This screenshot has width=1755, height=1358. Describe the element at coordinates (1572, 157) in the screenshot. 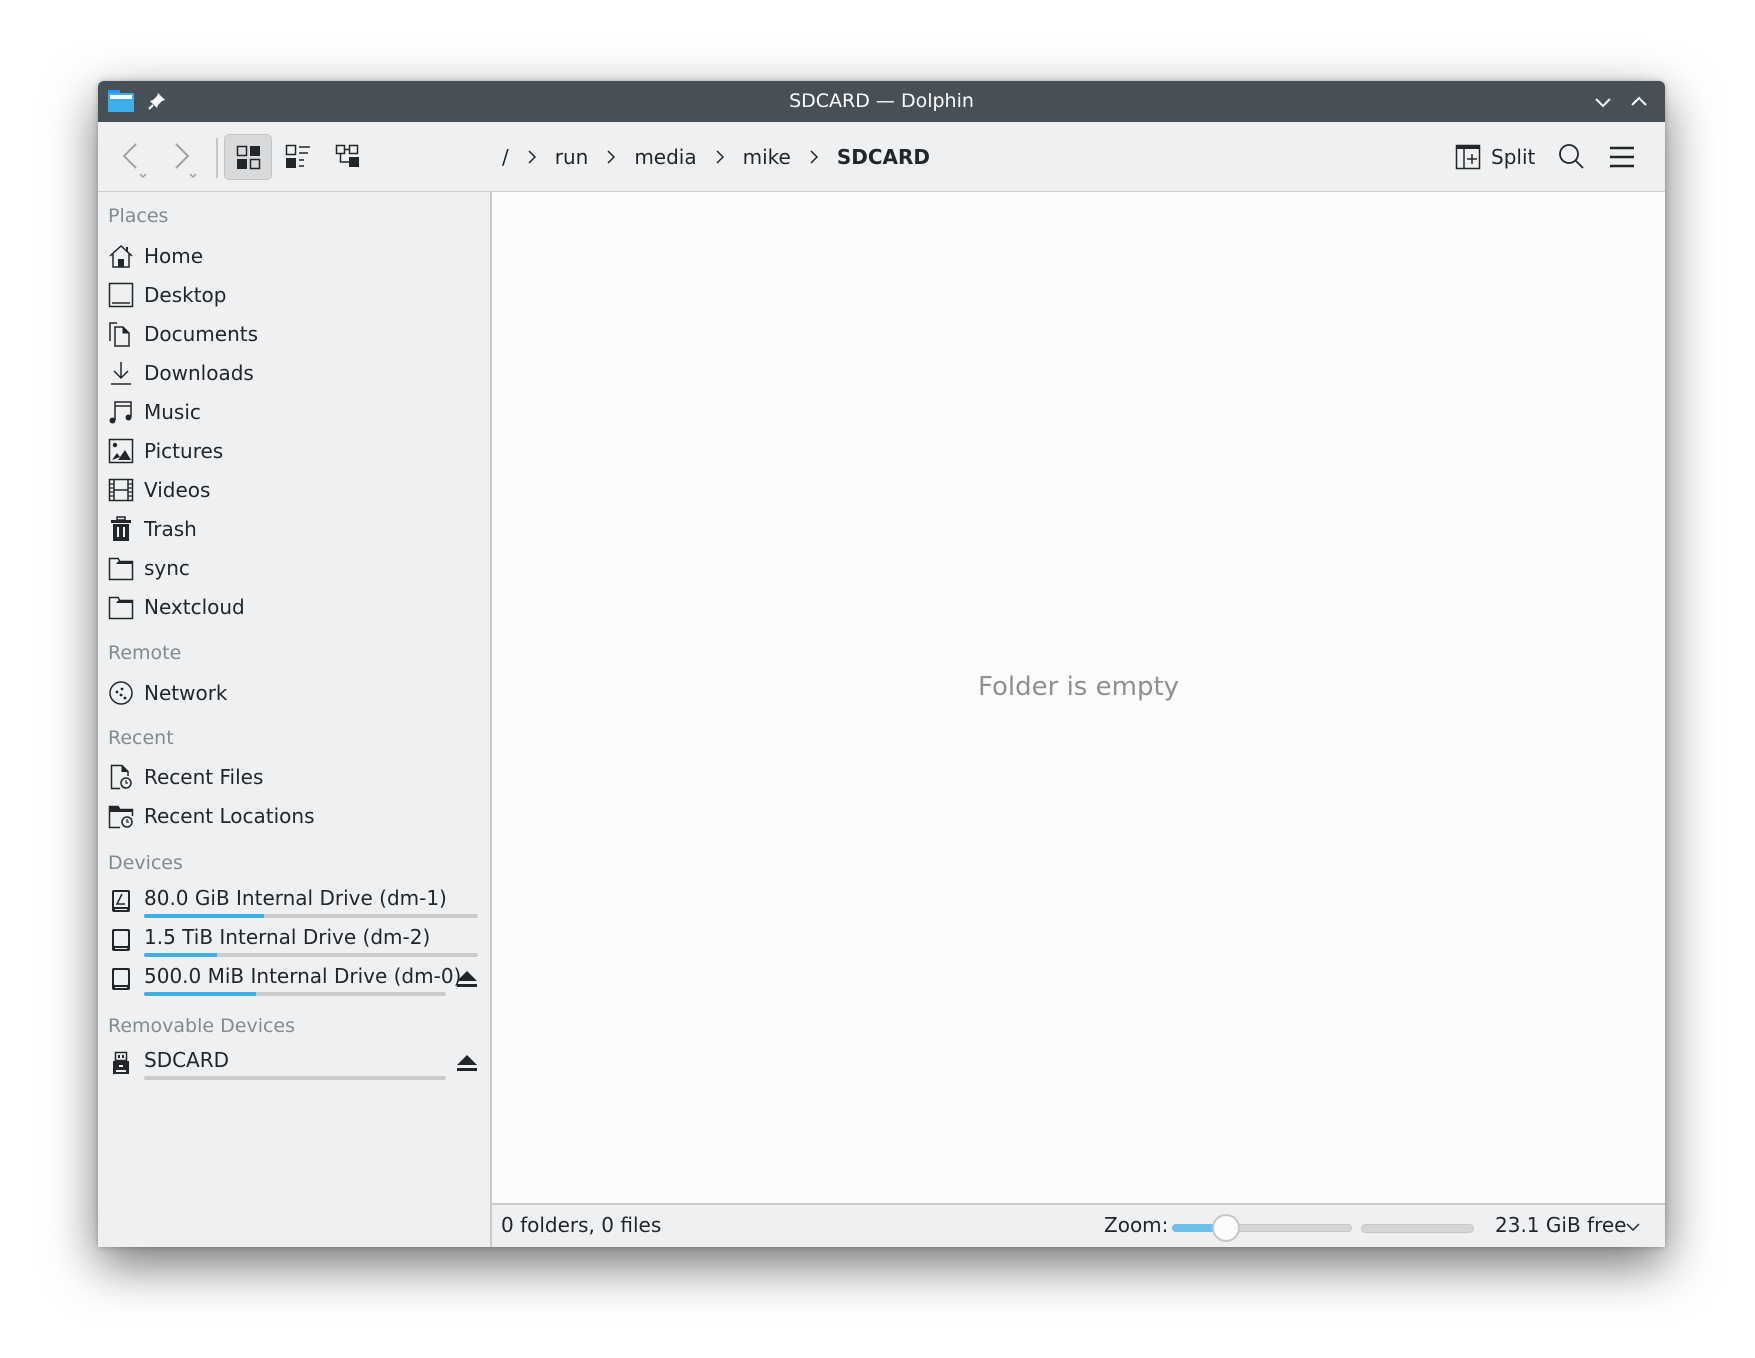

I see `search-icon` at that location.